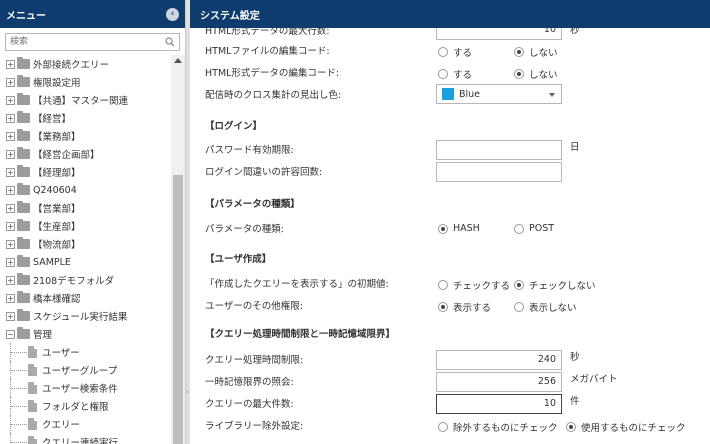  Describe the element at coordinates (499, 34) in the screenshot. I see `max-rows-input: 10` at that location.